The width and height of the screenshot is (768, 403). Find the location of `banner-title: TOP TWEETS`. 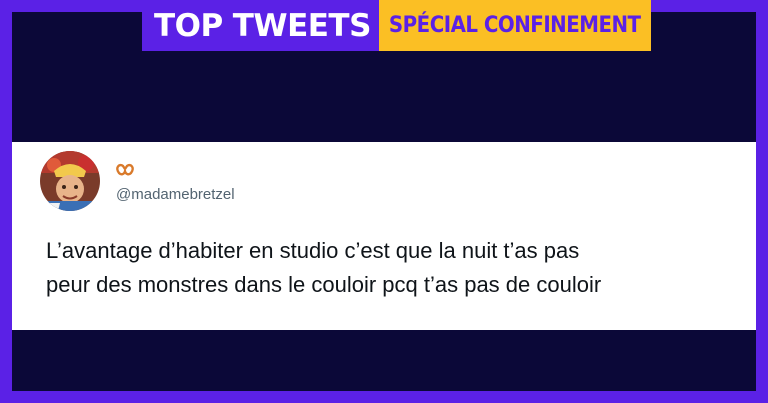

banner-title: TOP TWEETS is located at coordinates (260, 25).